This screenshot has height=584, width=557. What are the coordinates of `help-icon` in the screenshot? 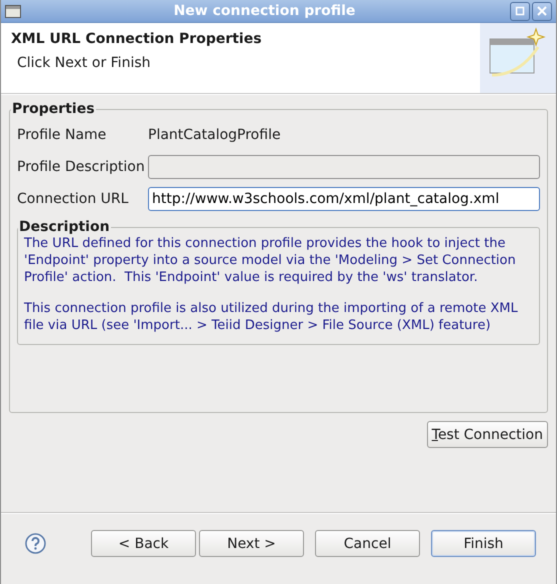 It's located at (35, 543).